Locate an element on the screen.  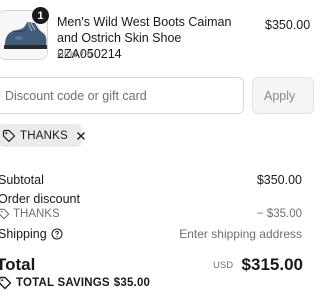
subtotal-value: $350.00 is located at coordinates (279, 180).